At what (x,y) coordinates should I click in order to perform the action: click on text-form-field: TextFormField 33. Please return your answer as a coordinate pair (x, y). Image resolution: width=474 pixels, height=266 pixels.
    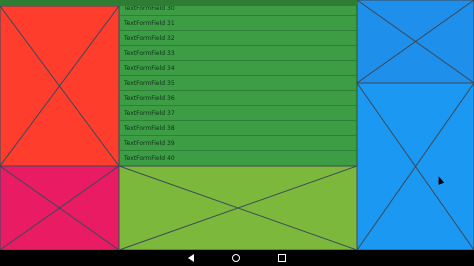
    Looking at the image, I should click on (238, 53).